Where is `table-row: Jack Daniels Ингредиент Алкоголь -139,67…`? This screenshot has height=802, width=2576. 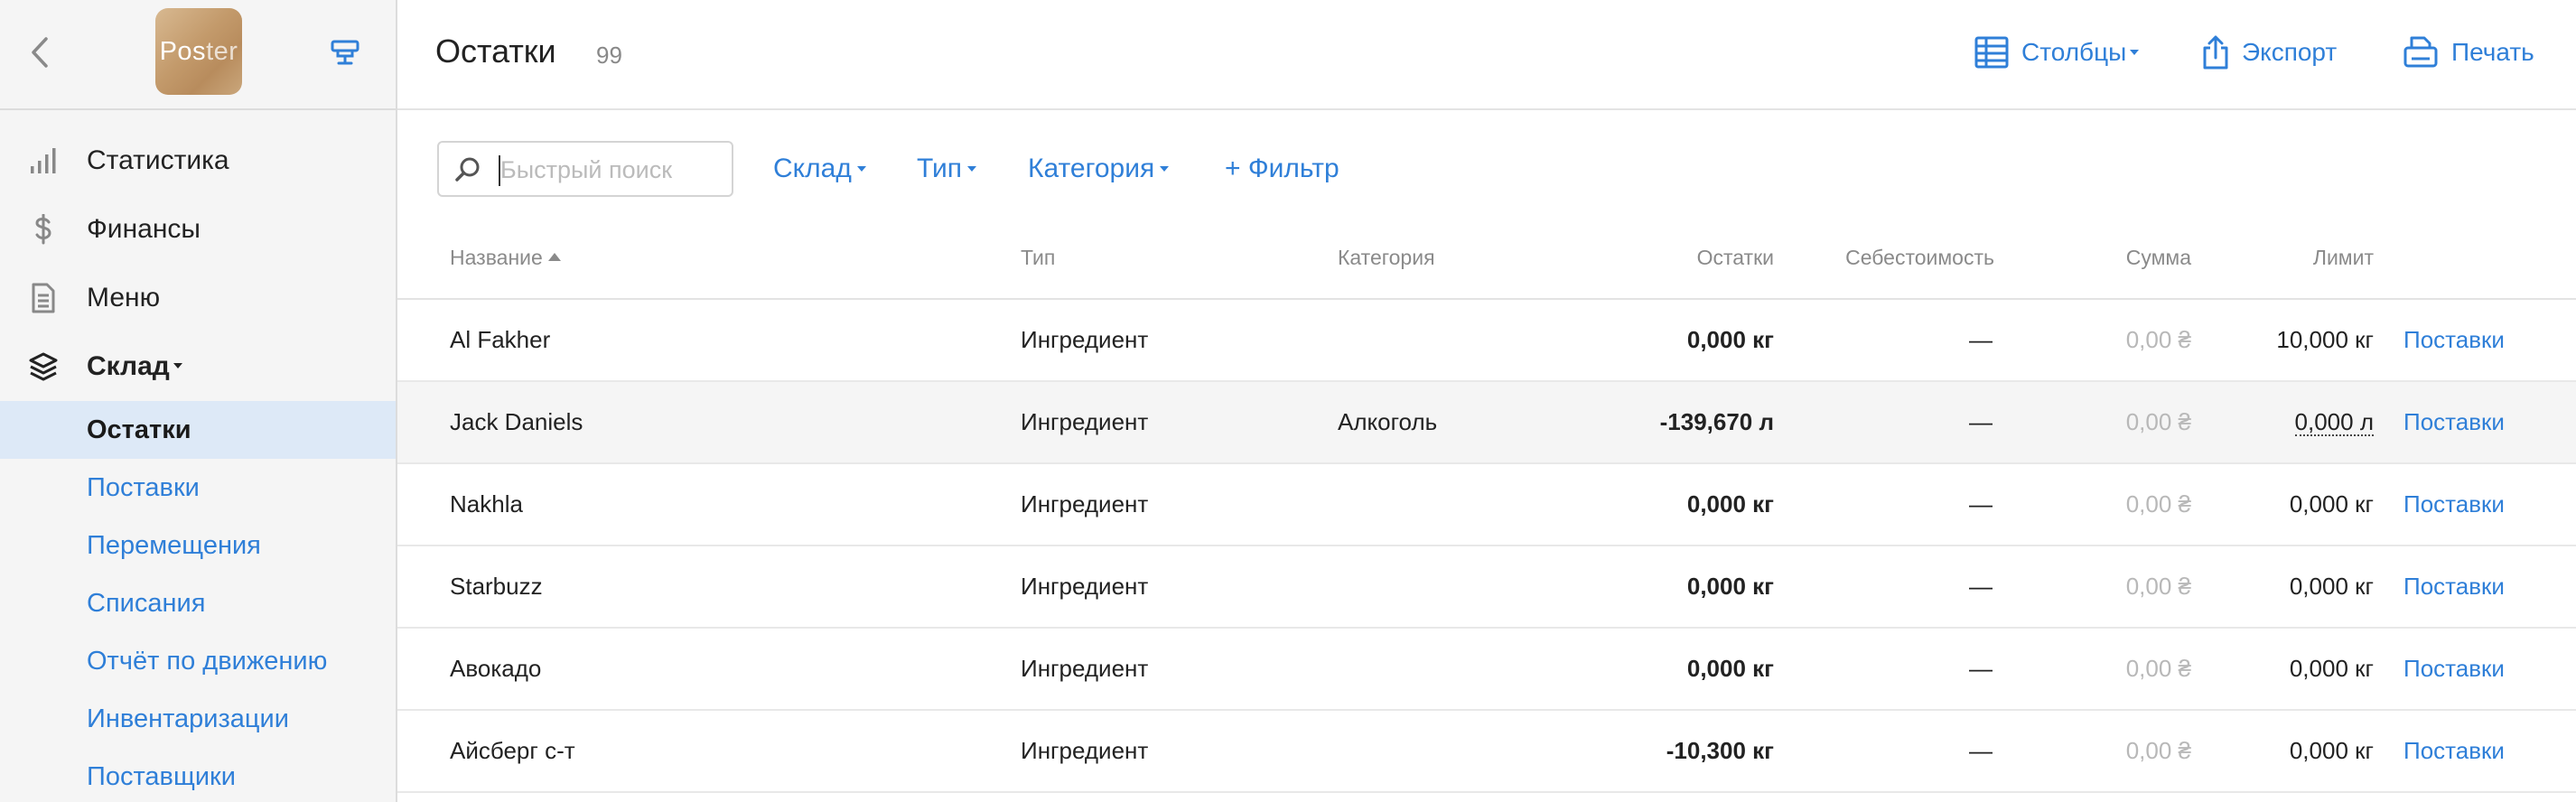 table-row: Jack Daniels Ингредиент Алкоголь -139,67… is located at coordinates (1487, 423).